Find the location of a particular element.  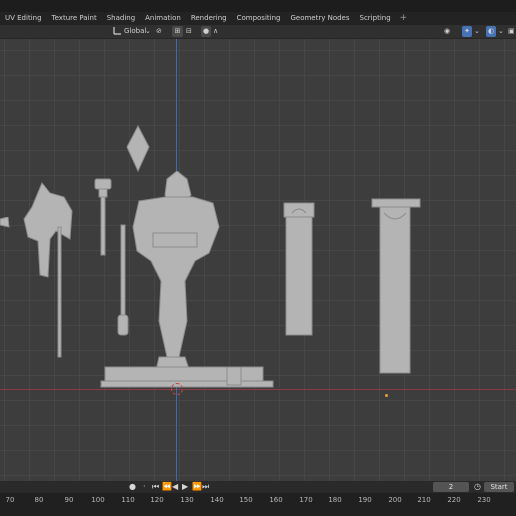

tab-compositing: Compositing is located at coordinates (259, 18).